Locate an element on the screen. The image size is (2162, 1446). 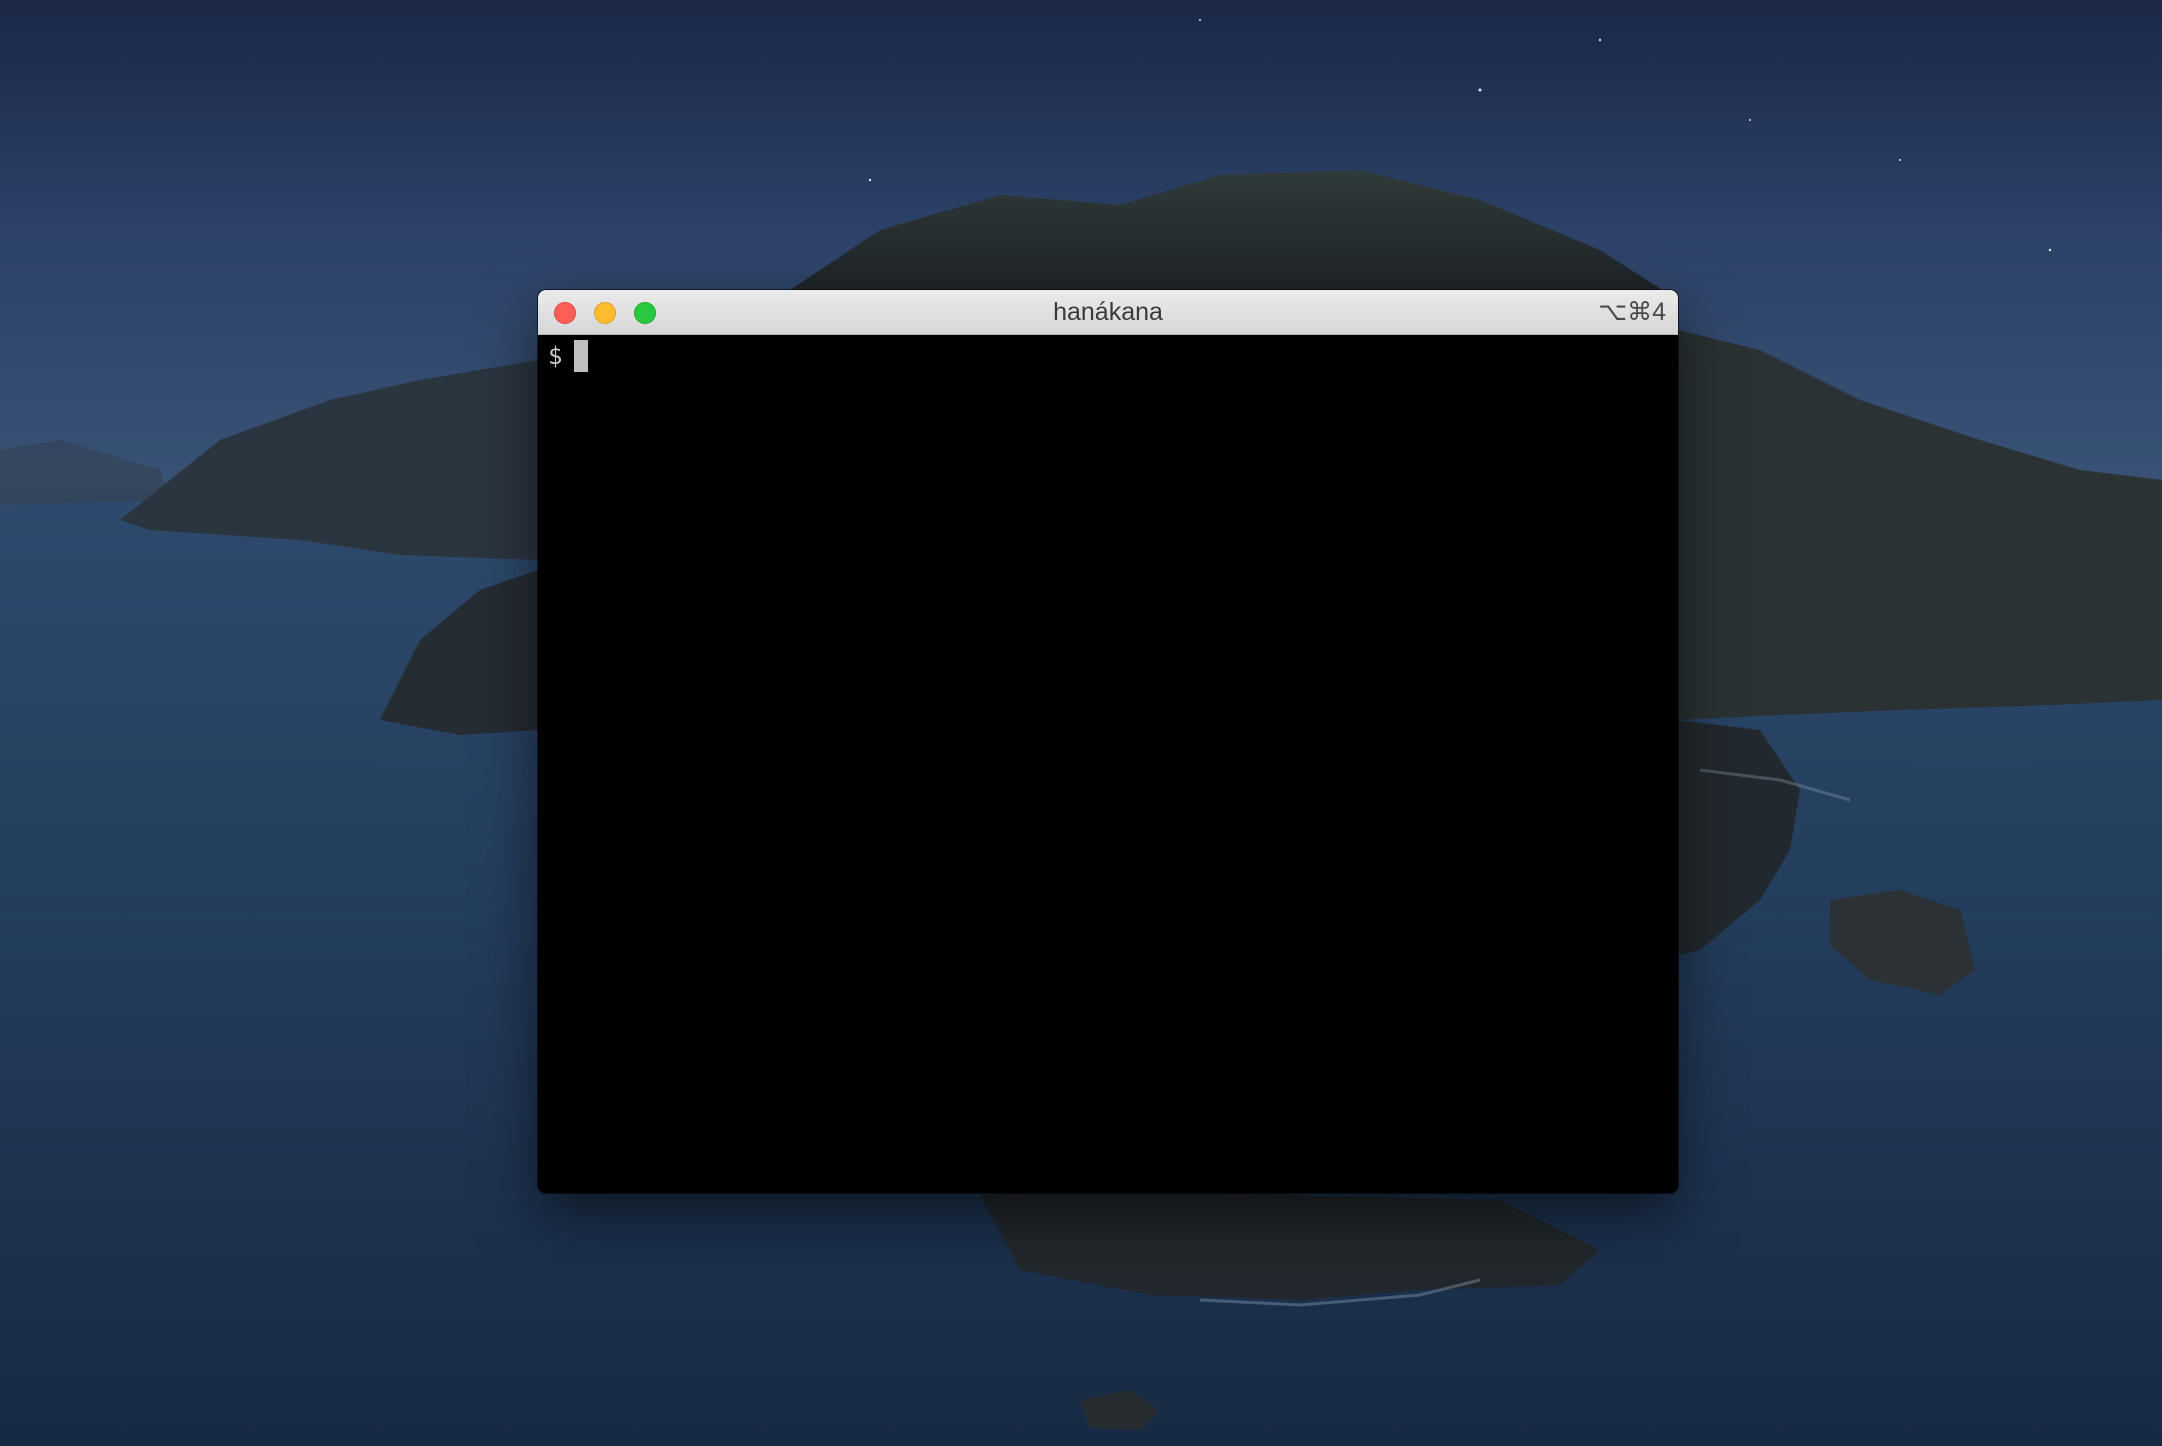
window-titlebar: hanákana ⌥⌘4 is located at coordinates (1108, 312).